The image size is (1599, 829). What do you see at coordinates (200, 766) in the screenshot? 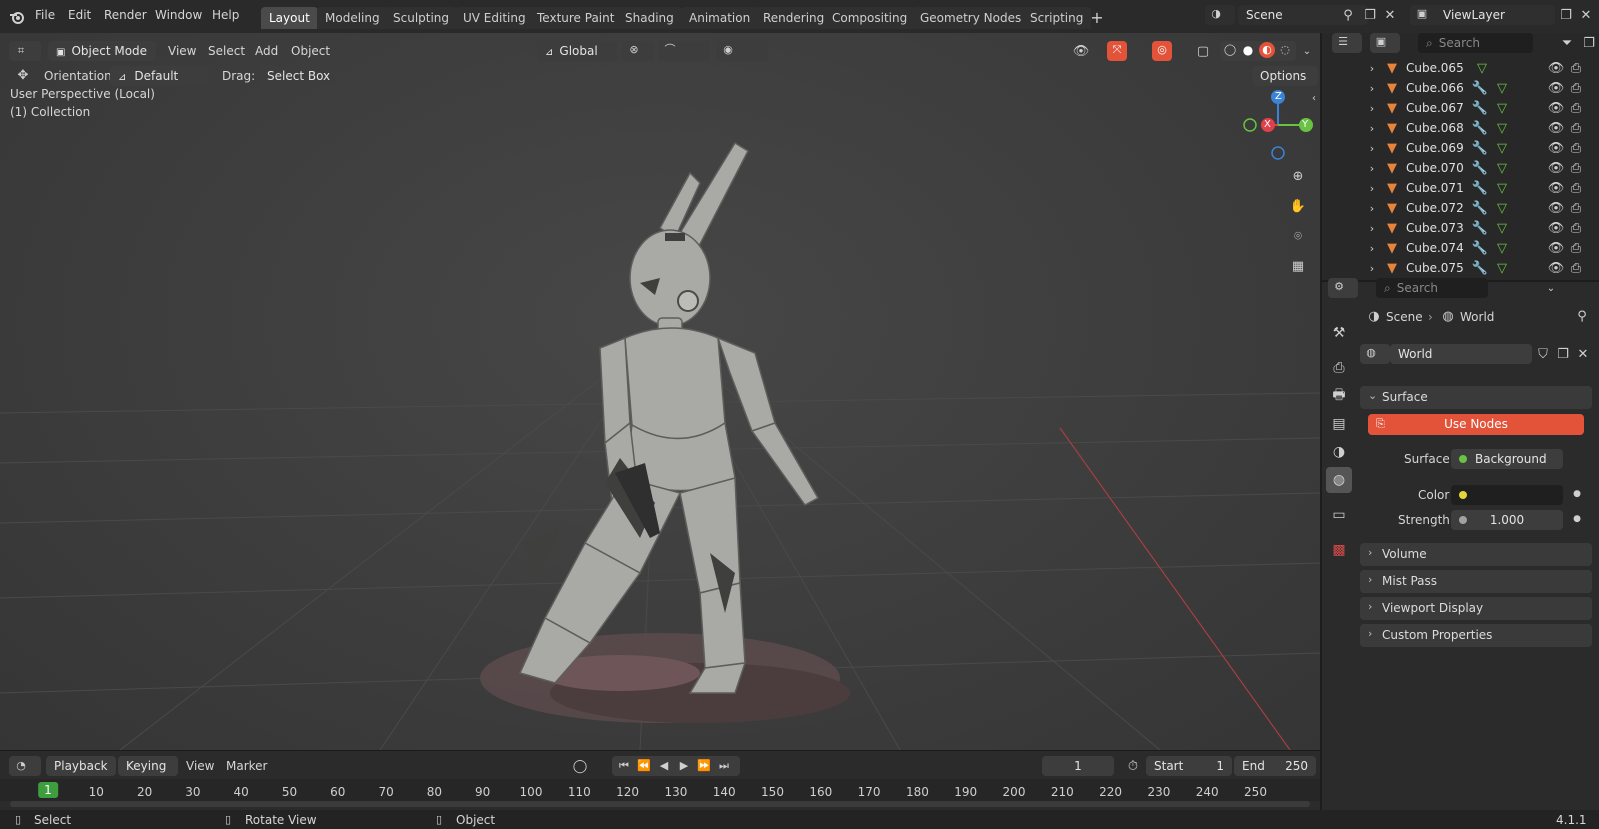
I see `timeline-view-menu: View` at bounding box center [200, 766].